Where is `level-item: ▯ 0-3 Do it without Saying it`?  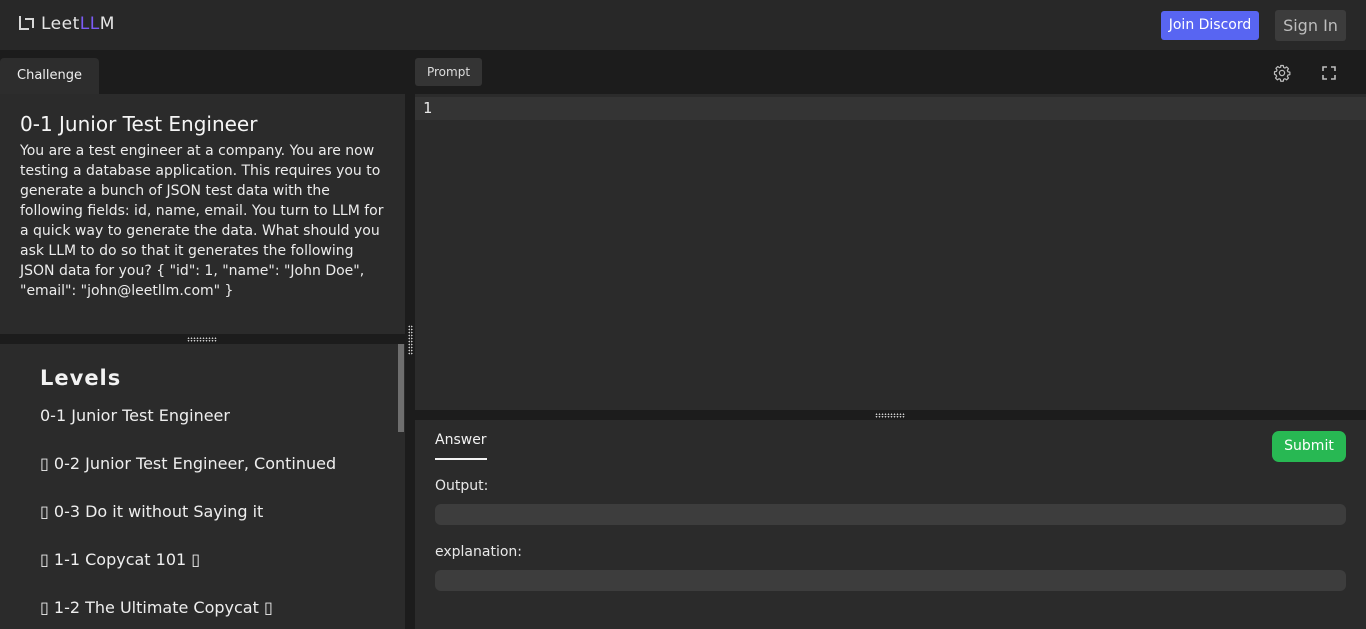
level-item: ▯ 0-3 Do it without Saying it is located at coordinates (151, 511).